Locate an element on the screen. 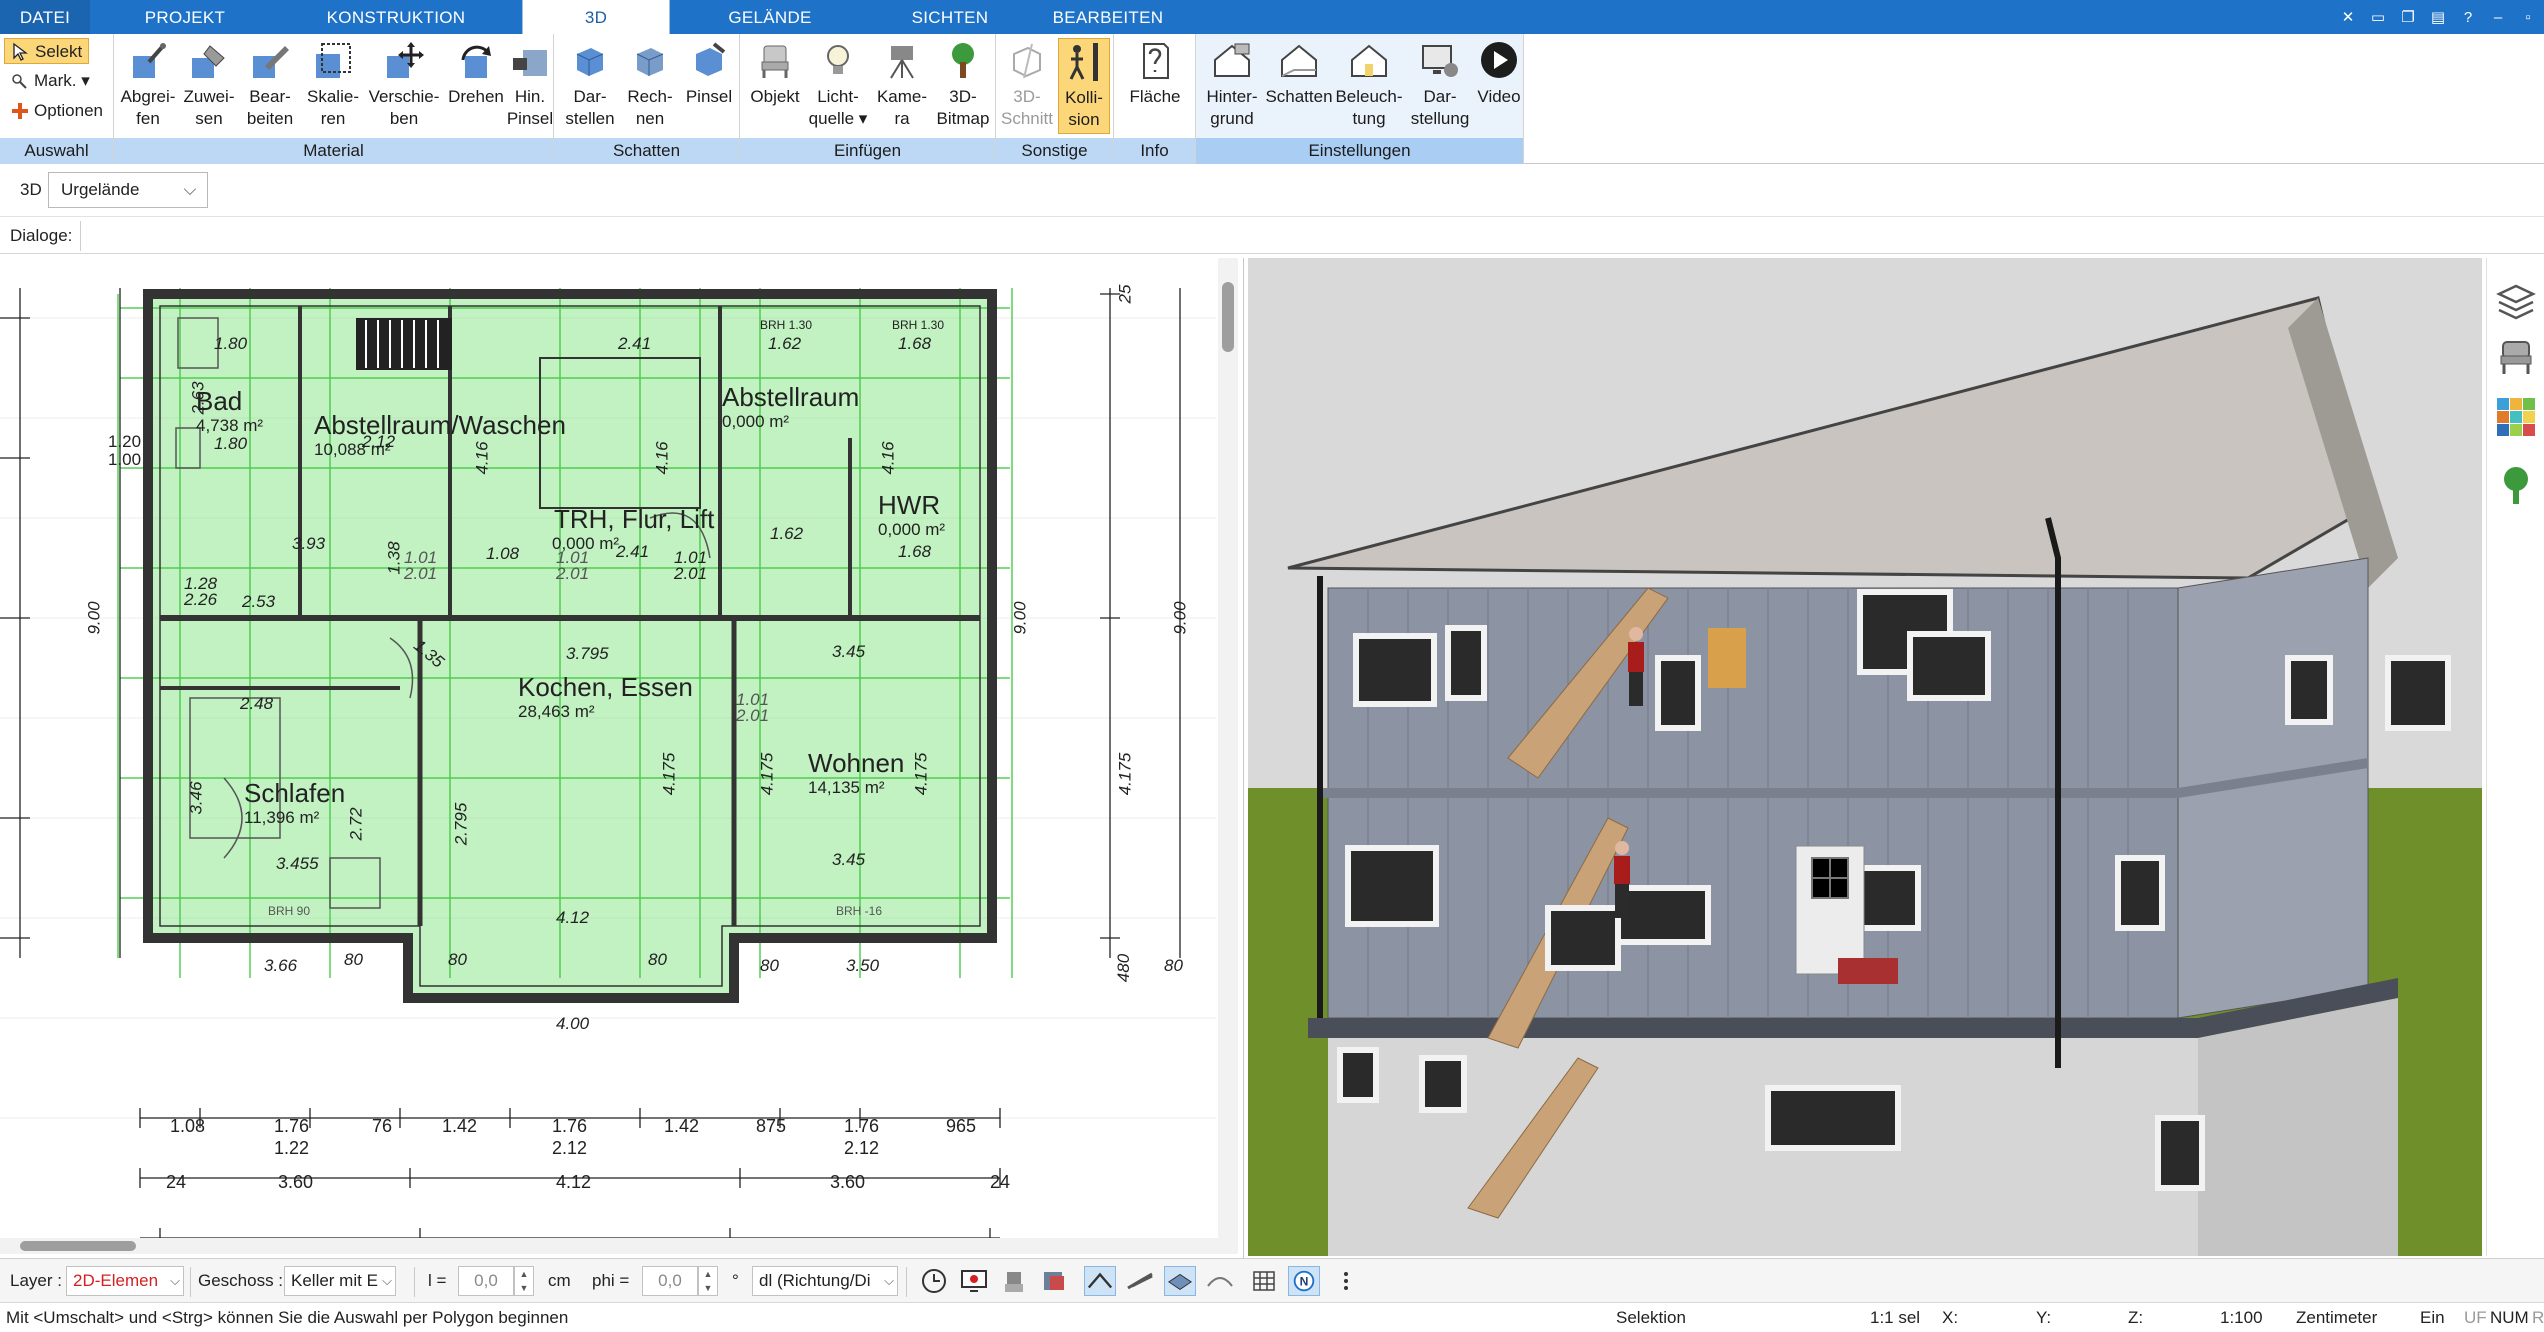 The height and width of the screenshot is (1332, 2544). status-uf: UF is located at coordinates (2475, 1317).